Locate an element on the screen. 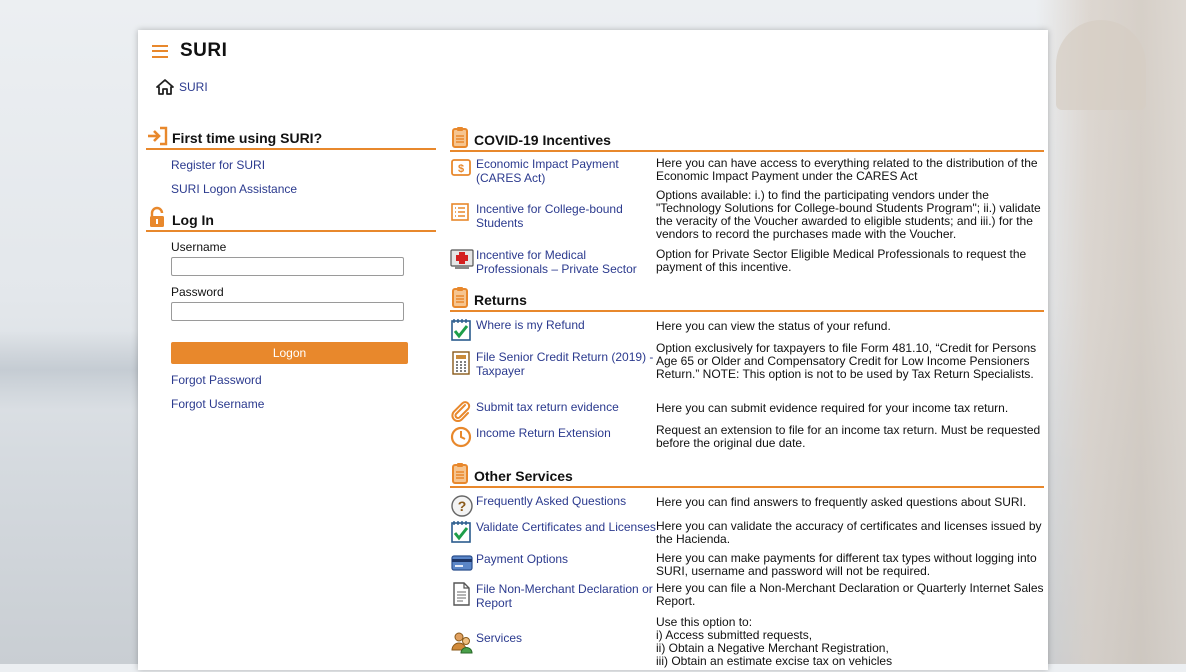  question-icon: ? is located at coordinates (462, 506).